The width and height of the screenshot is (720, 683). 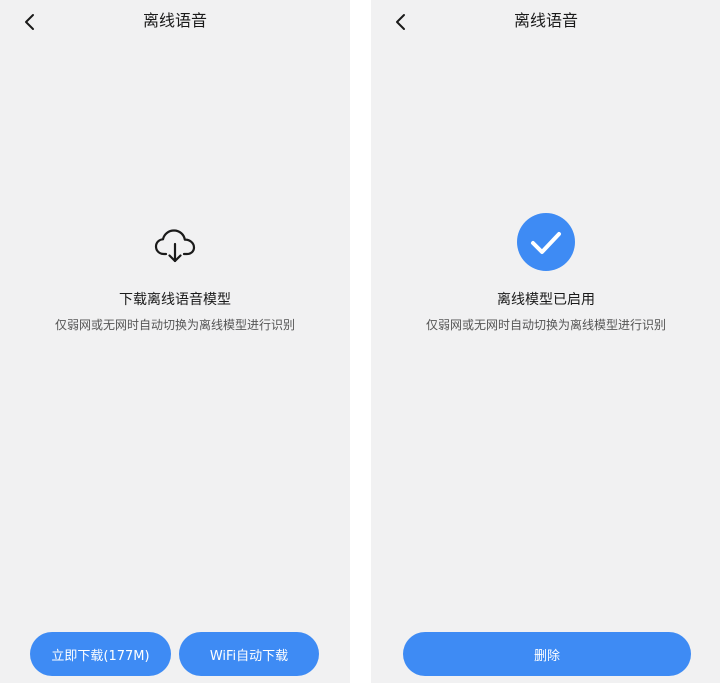 I want to click on delete-button: 删除, so click(x=547, y=654).